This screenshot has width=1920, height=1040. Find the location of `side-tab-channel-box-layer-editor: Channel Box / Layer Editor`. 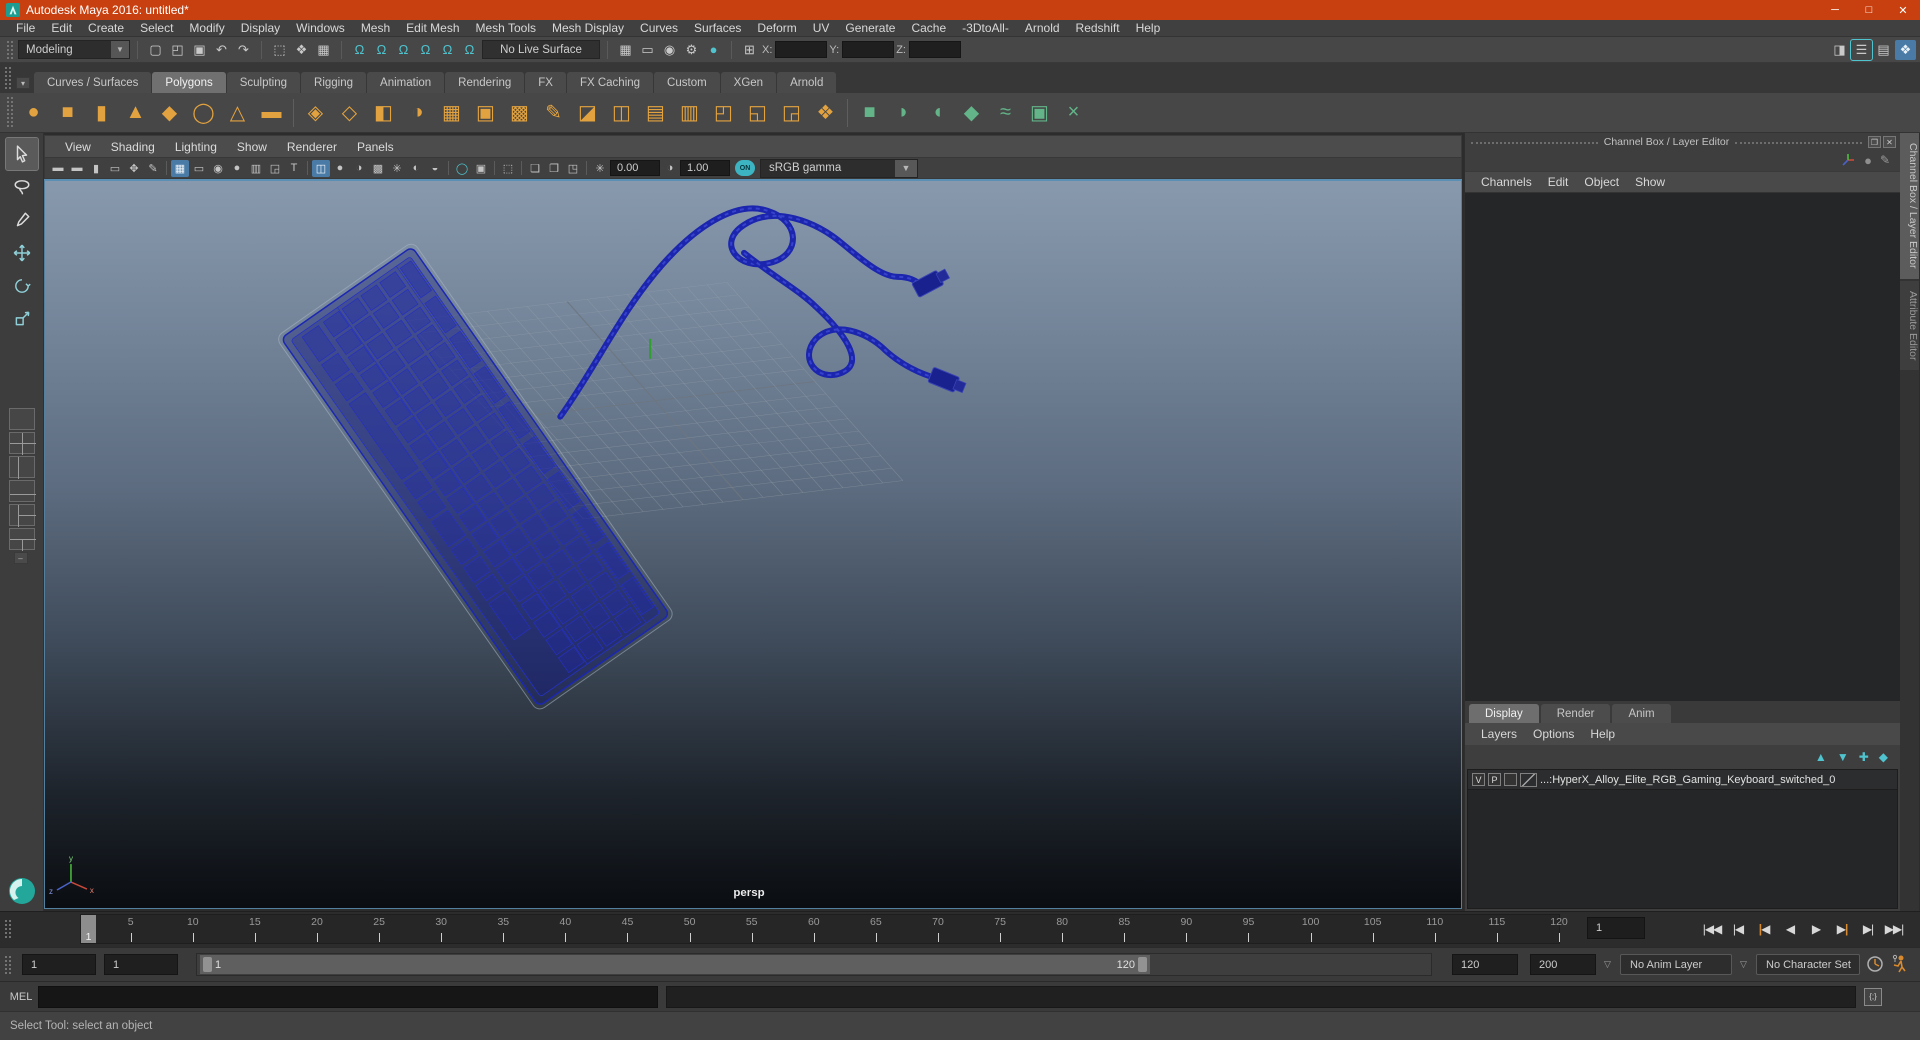

side-tab-channel-box-layer-editor: Channel Box / Layer Editor is located at coordinates (1909, 206).